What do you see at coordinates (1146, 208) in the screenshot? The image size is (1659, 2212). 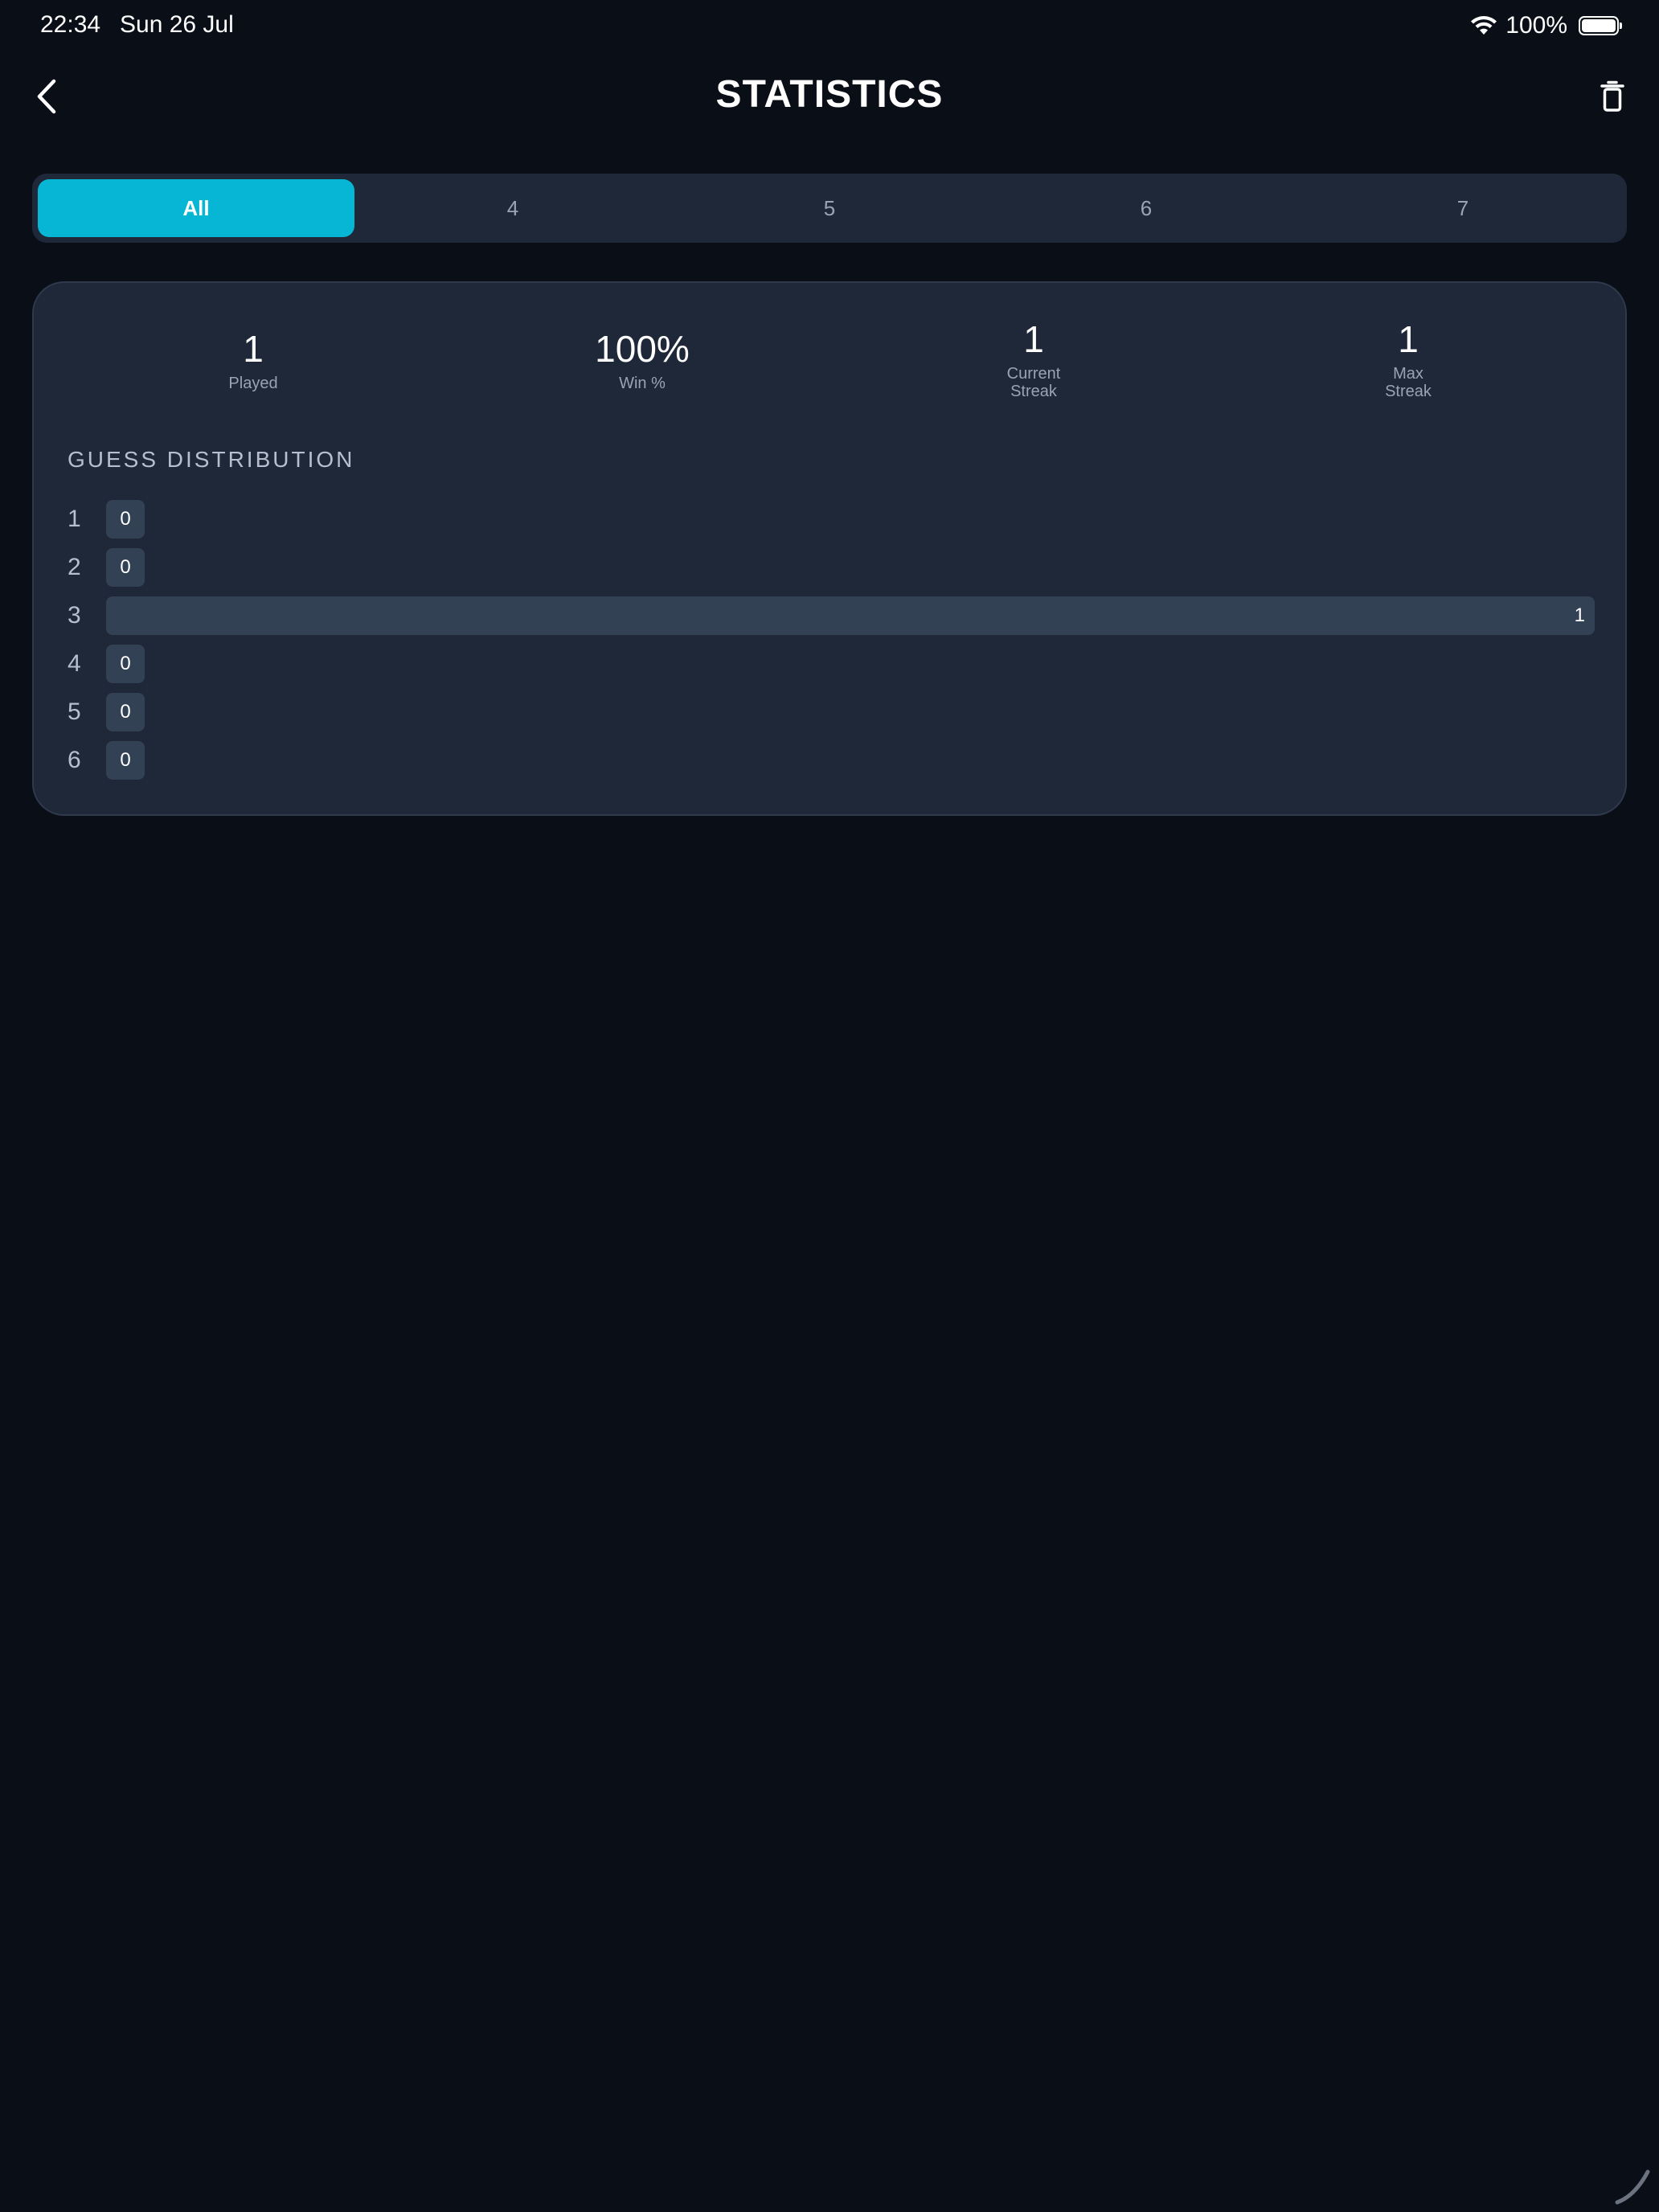 I see `tab-6: 6` at bounding box center [1146, 208].